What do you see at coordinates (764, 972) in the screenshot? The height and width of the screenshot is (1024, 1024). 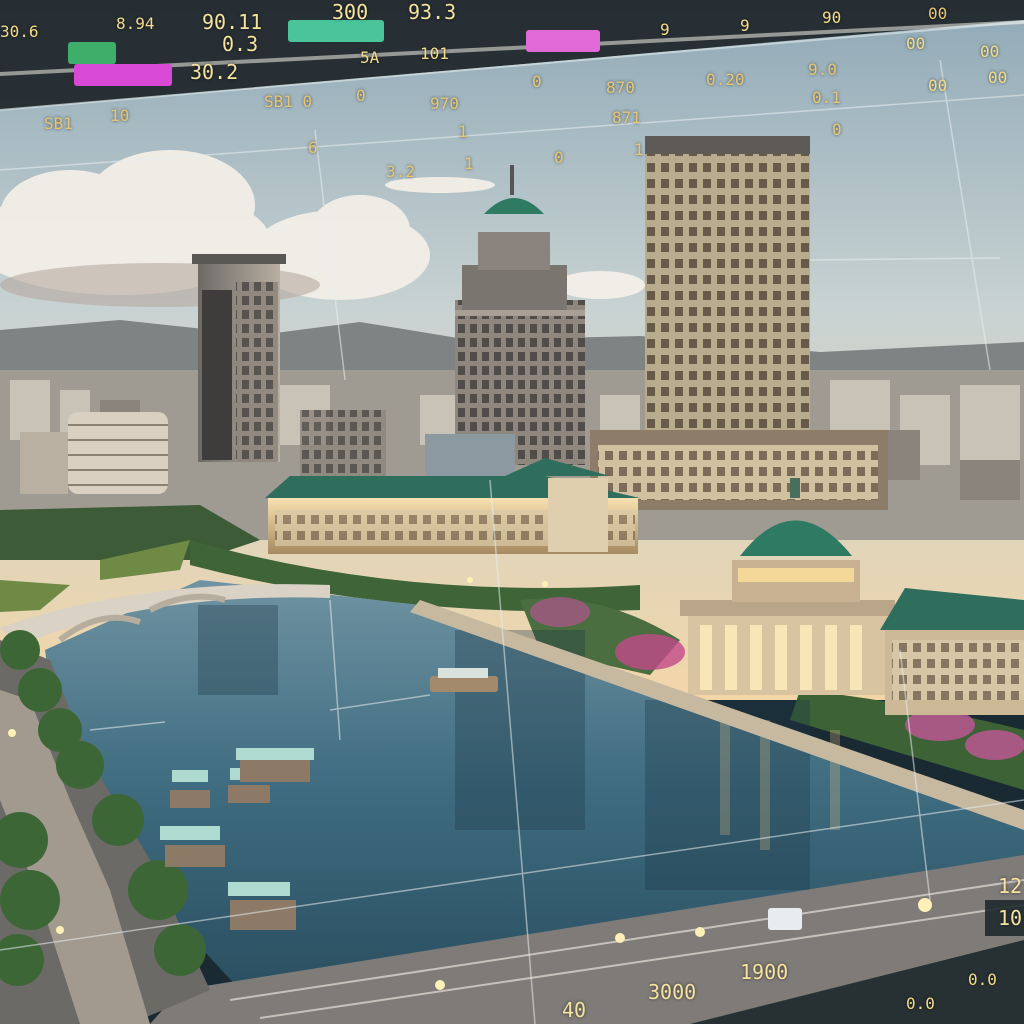 I see `hud-bottom-label: 1900` at bounding box center [764, 972].